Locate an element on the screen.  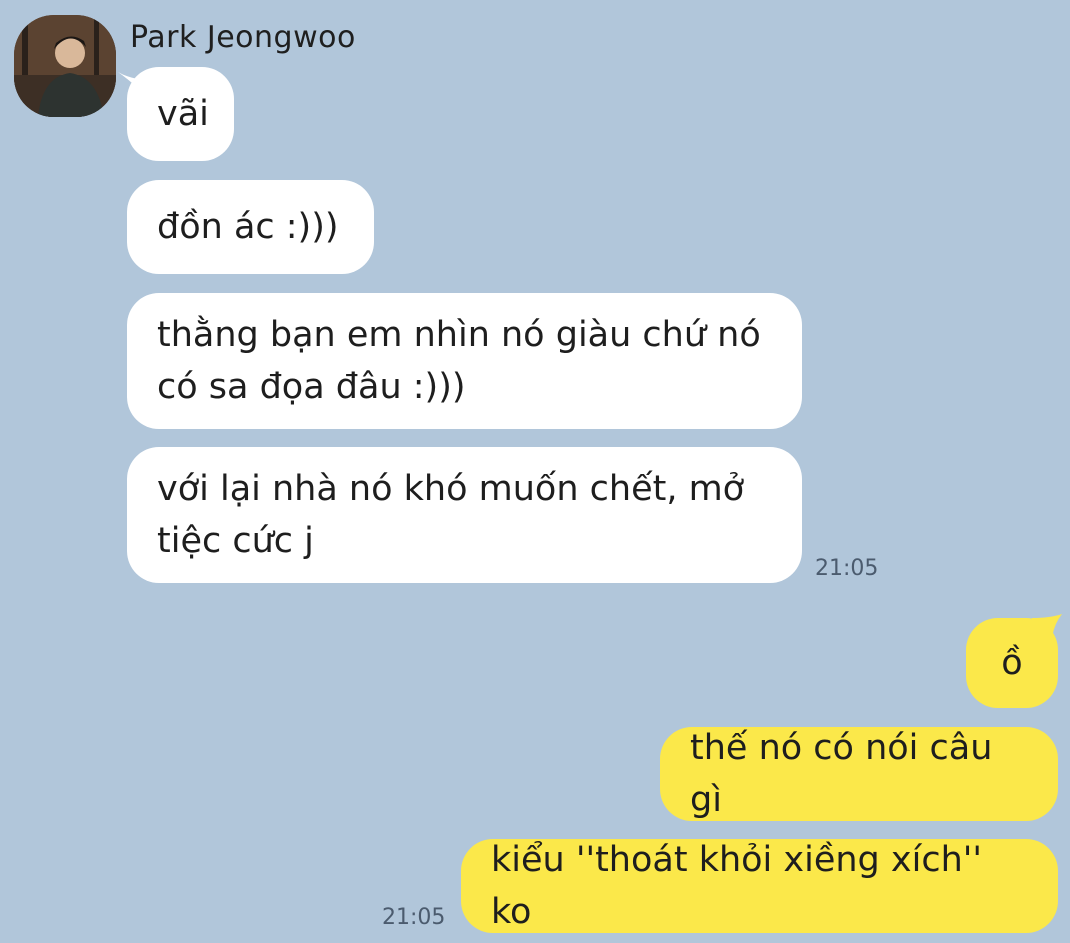
outgoing-timestamp: 21:05 is located at coordinates (414, 917).